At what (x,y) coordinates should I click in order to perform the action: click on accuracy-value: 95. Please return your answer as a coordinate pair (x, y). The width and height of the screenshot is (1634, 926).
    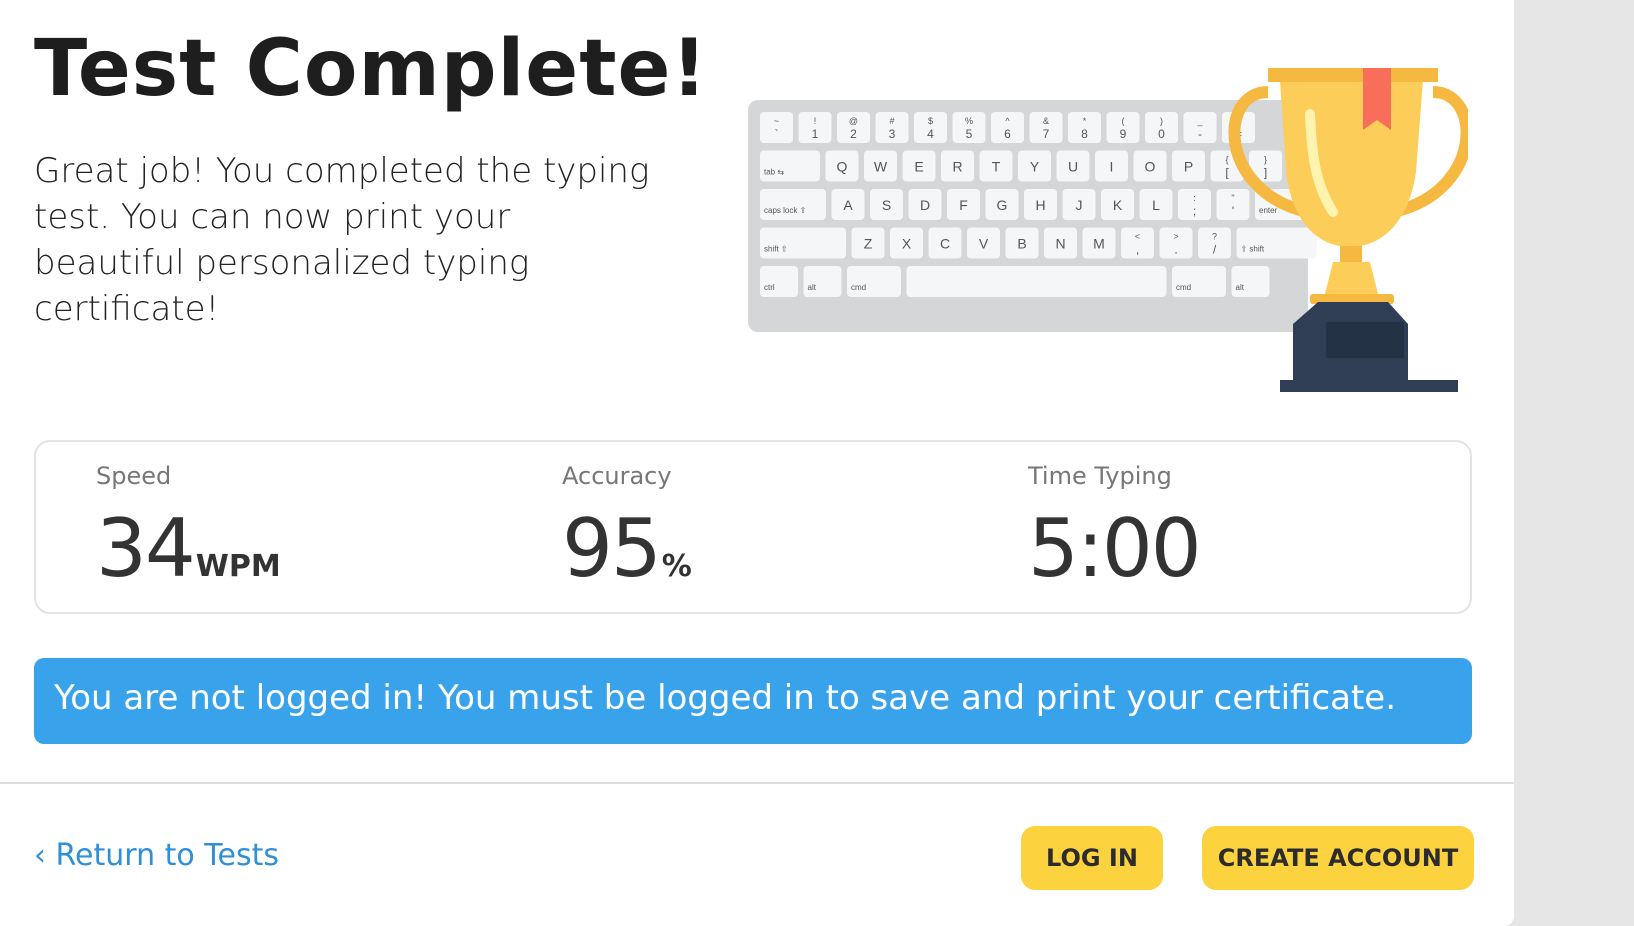
    Looking at the image, I should click on (612, 548).